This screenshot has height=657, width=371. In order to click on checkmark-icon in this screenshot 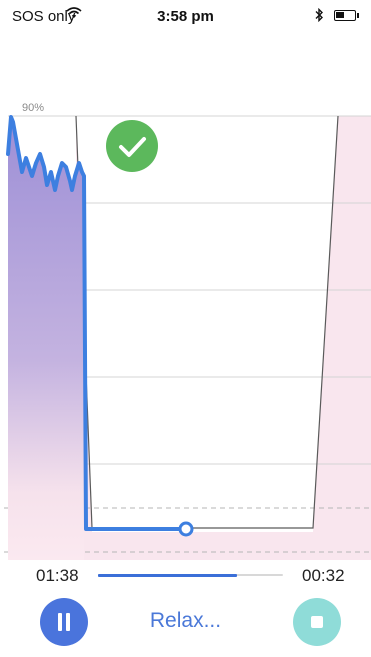, I will do `click(132, 147)`.